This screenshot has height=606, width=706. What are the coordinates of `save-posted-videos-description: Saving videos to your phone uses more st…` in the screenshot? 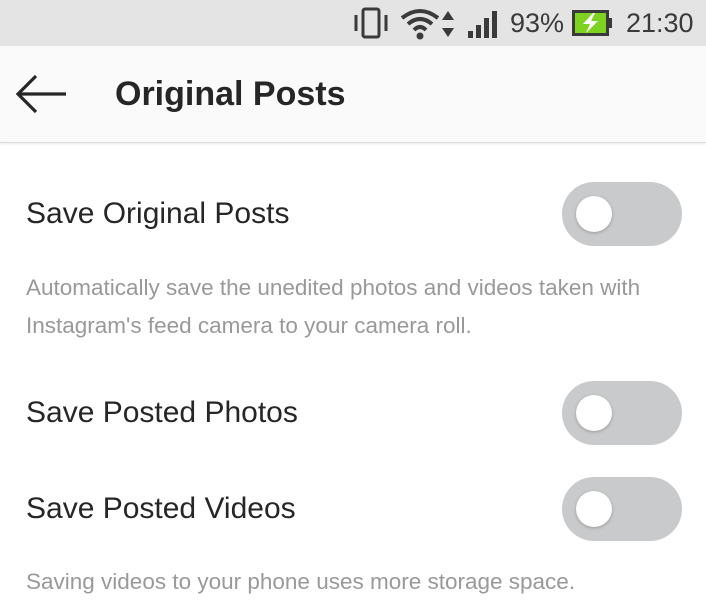 It's located at (301, 581).